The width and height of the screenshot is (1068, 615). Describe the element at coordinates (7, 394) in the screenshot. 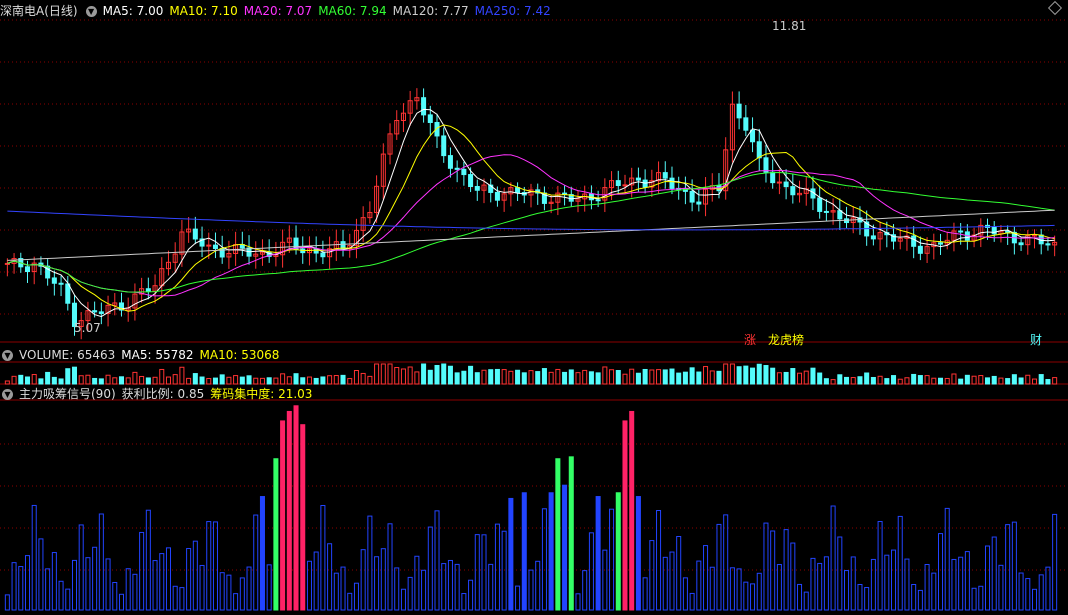

I see `indicator-toggle-icon: ▼` at that location.